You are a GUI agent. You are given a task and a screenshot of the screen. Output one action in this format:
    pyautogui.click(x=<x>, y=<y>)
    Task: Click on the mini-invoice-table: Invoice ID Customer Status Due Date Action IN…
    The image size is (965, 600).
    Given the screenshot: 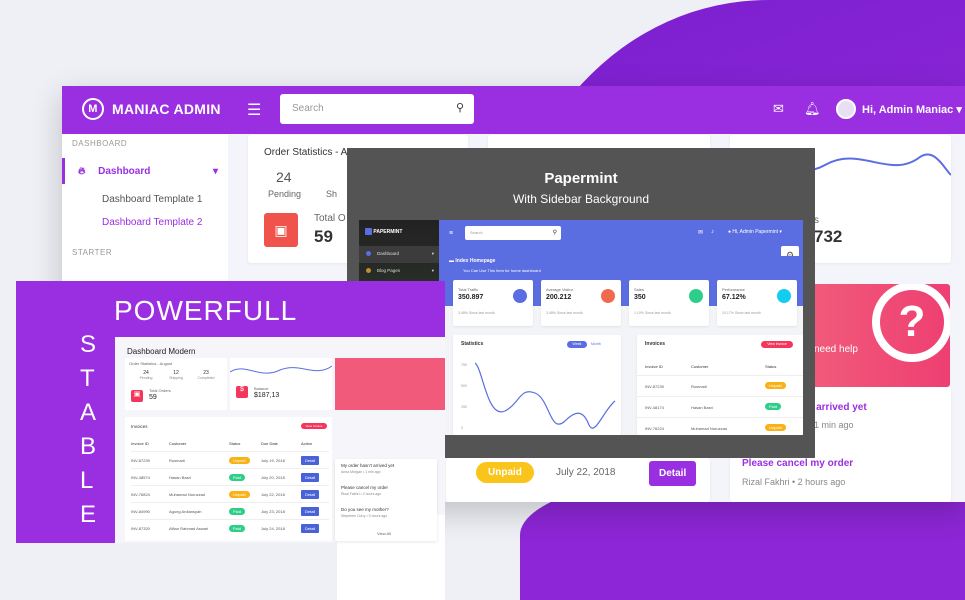 What is the action you would take?
    pyautogui.click(x=230, y=487)
    